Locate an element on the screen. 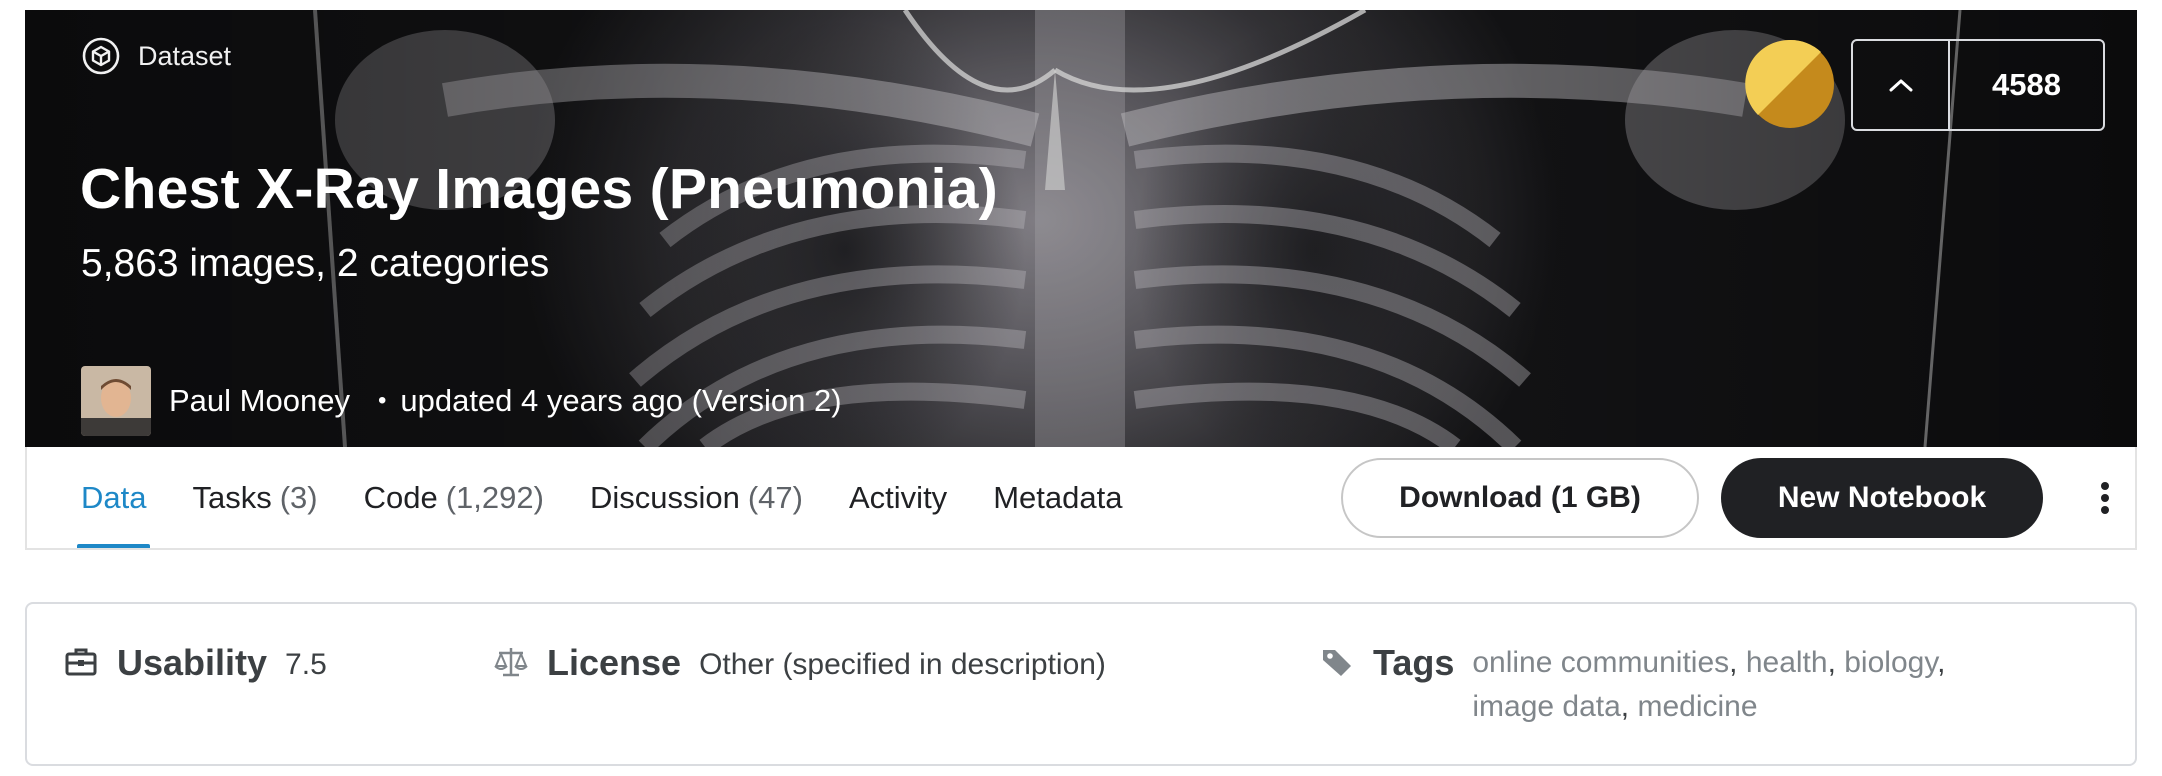  license-item: License Other (specified in description) is located at coordinates (799, 663).